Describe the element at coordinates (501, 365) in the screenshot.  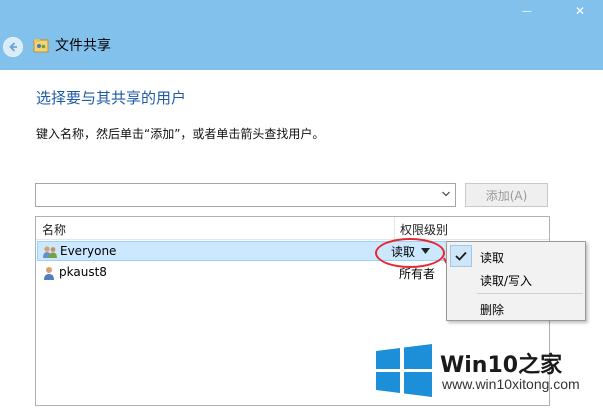
I see `watermark-brand: Win10之家` at that location.